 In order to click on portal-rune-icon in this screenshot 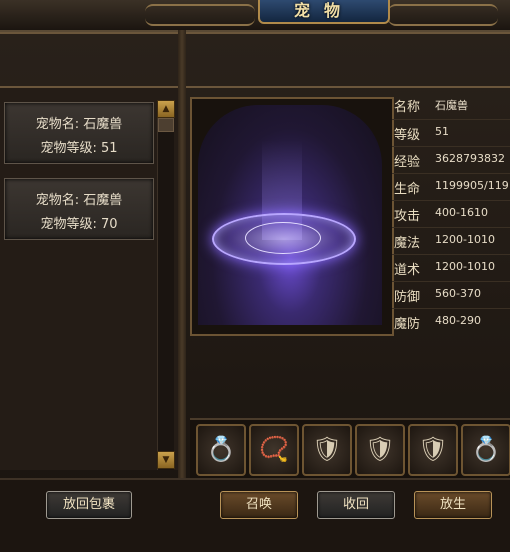, I will do `click(283, 238)`.